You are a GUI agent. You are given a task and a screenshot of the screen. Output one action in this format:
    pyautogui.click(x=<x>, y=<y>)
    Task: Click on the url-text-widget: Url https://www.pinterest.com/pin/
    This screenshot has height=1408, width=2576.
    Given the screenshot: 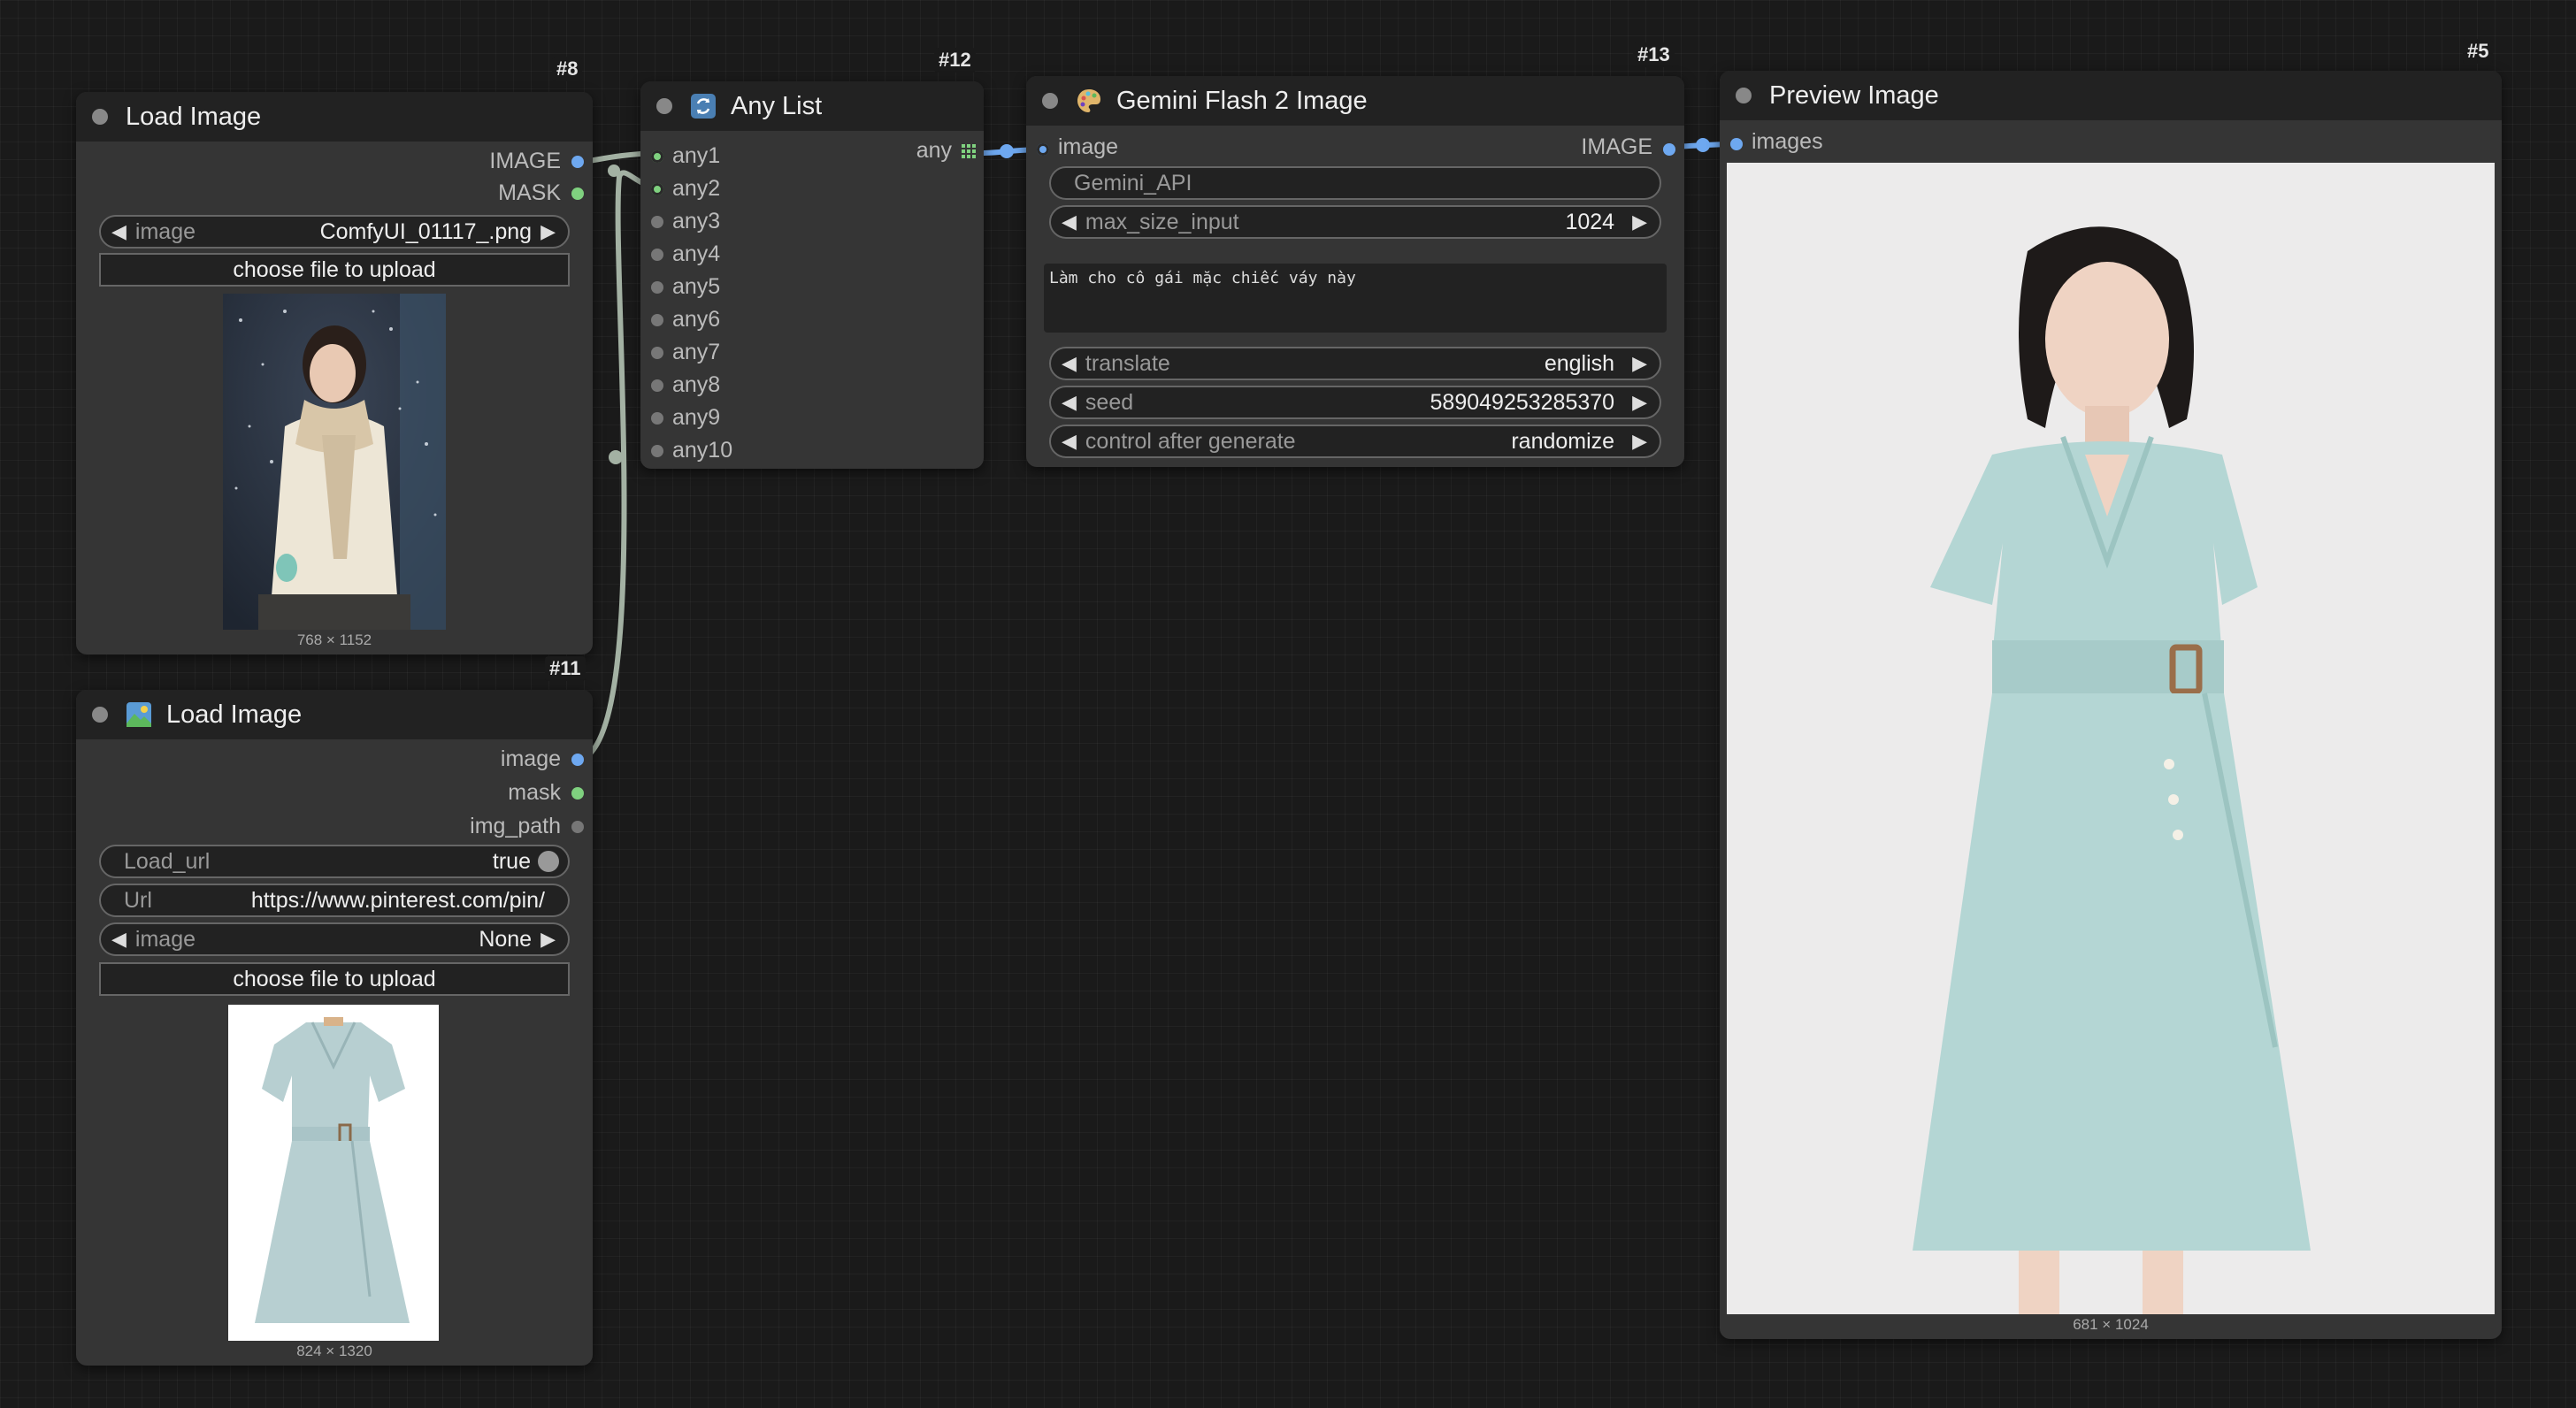 What is the action you would take?
    pyautogui.click(x=334, y=900)
    